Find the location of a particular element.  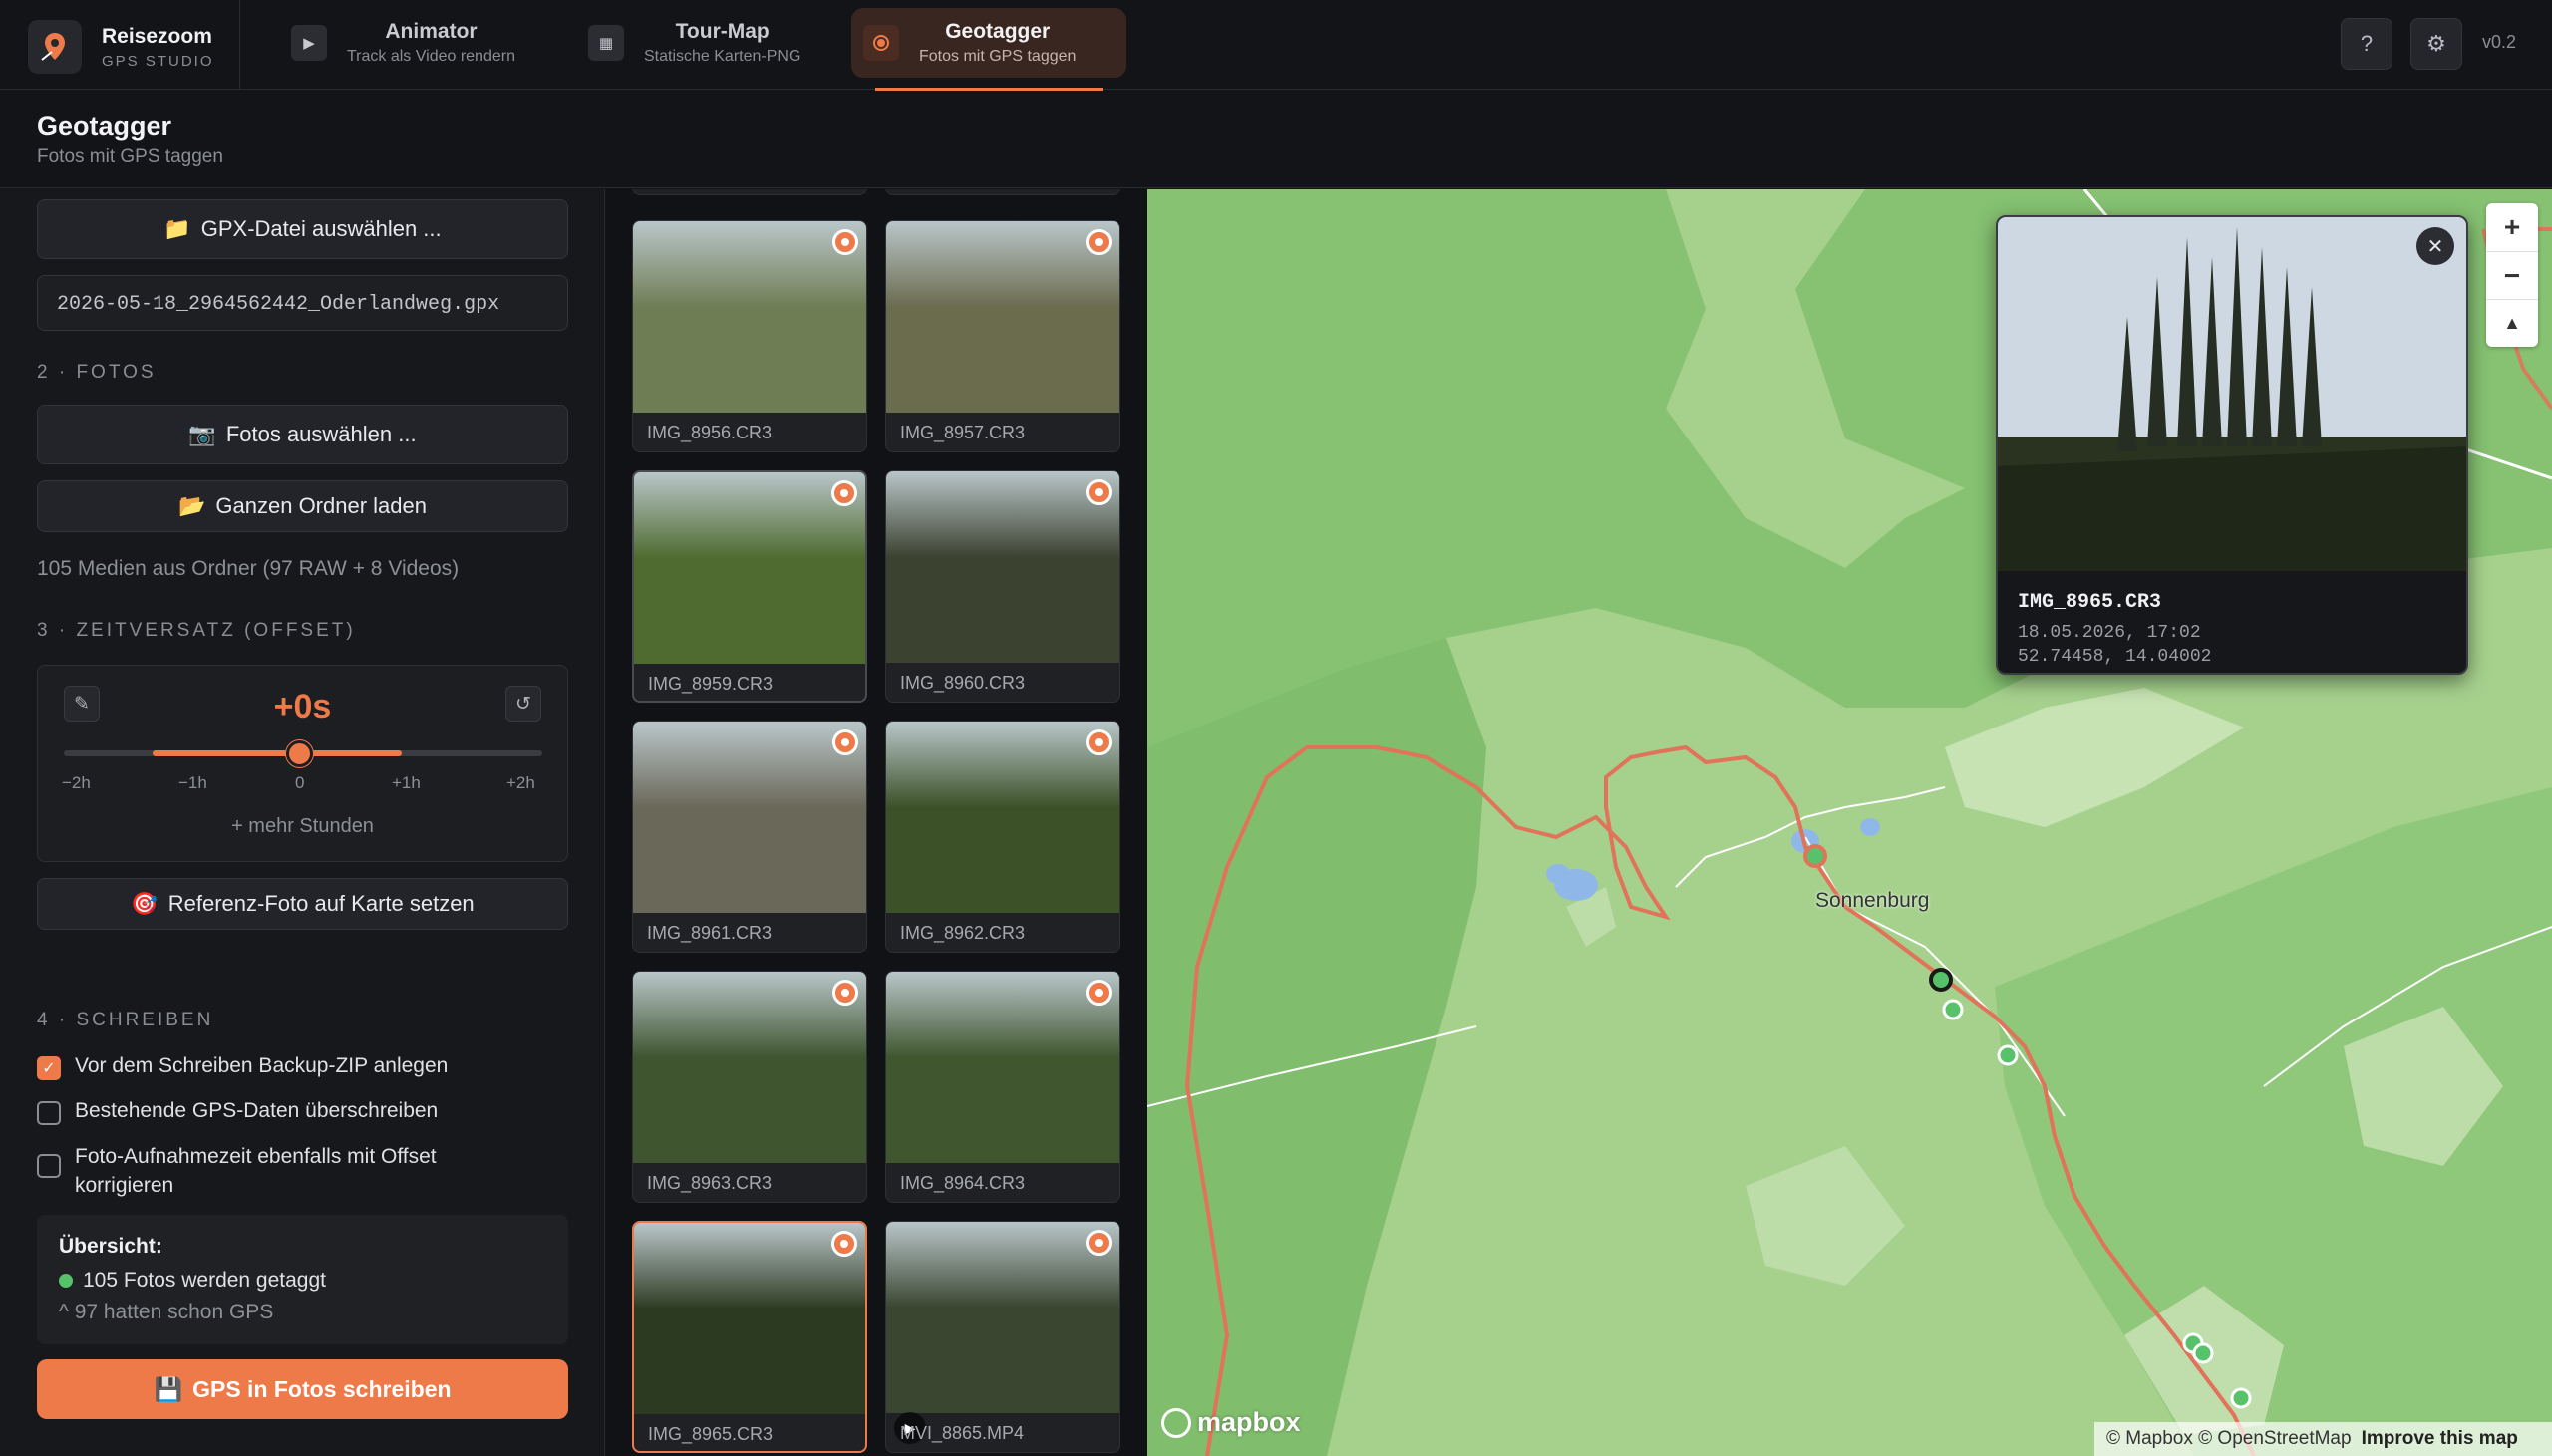

improve-map-link: Improve this map is located at coordinates (2440, 1439).